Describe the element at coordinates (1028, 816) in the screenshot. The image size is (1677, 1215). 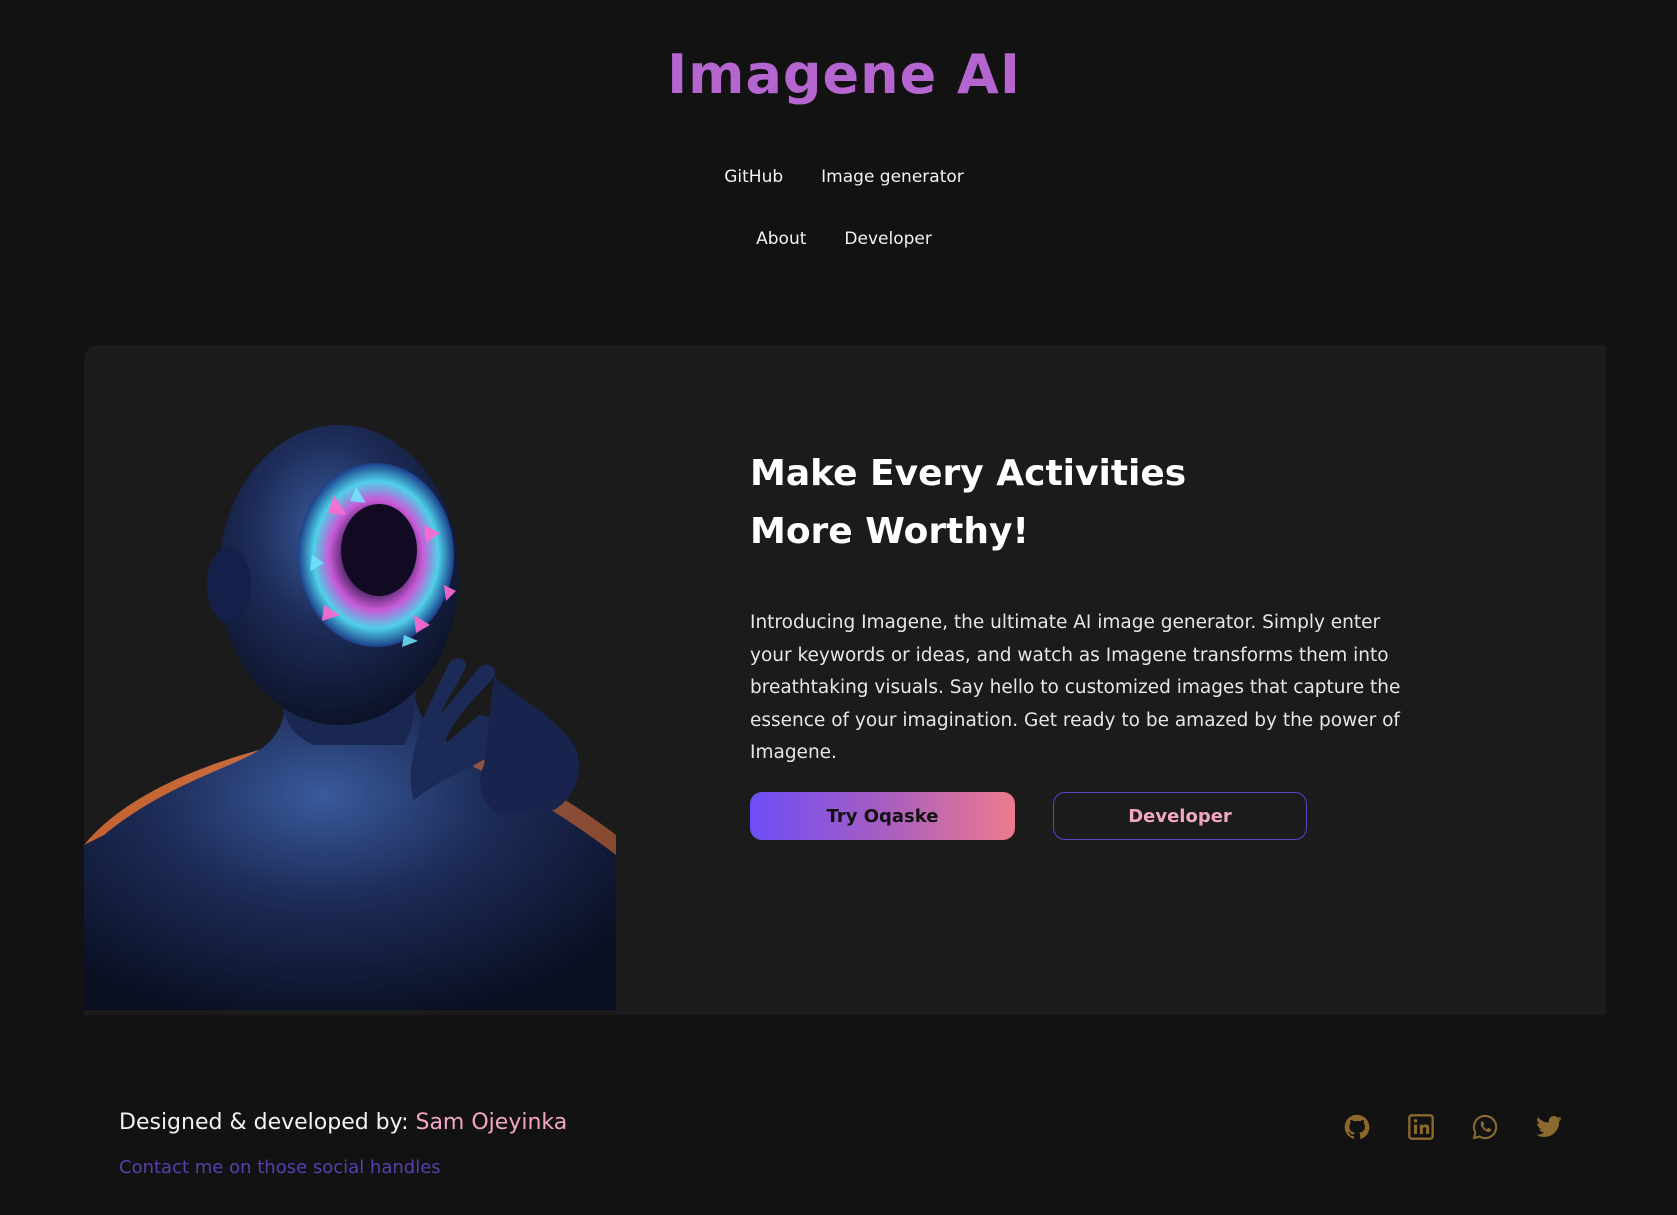
I see `hero-button-row: Try Oqaske Developer` at that location.